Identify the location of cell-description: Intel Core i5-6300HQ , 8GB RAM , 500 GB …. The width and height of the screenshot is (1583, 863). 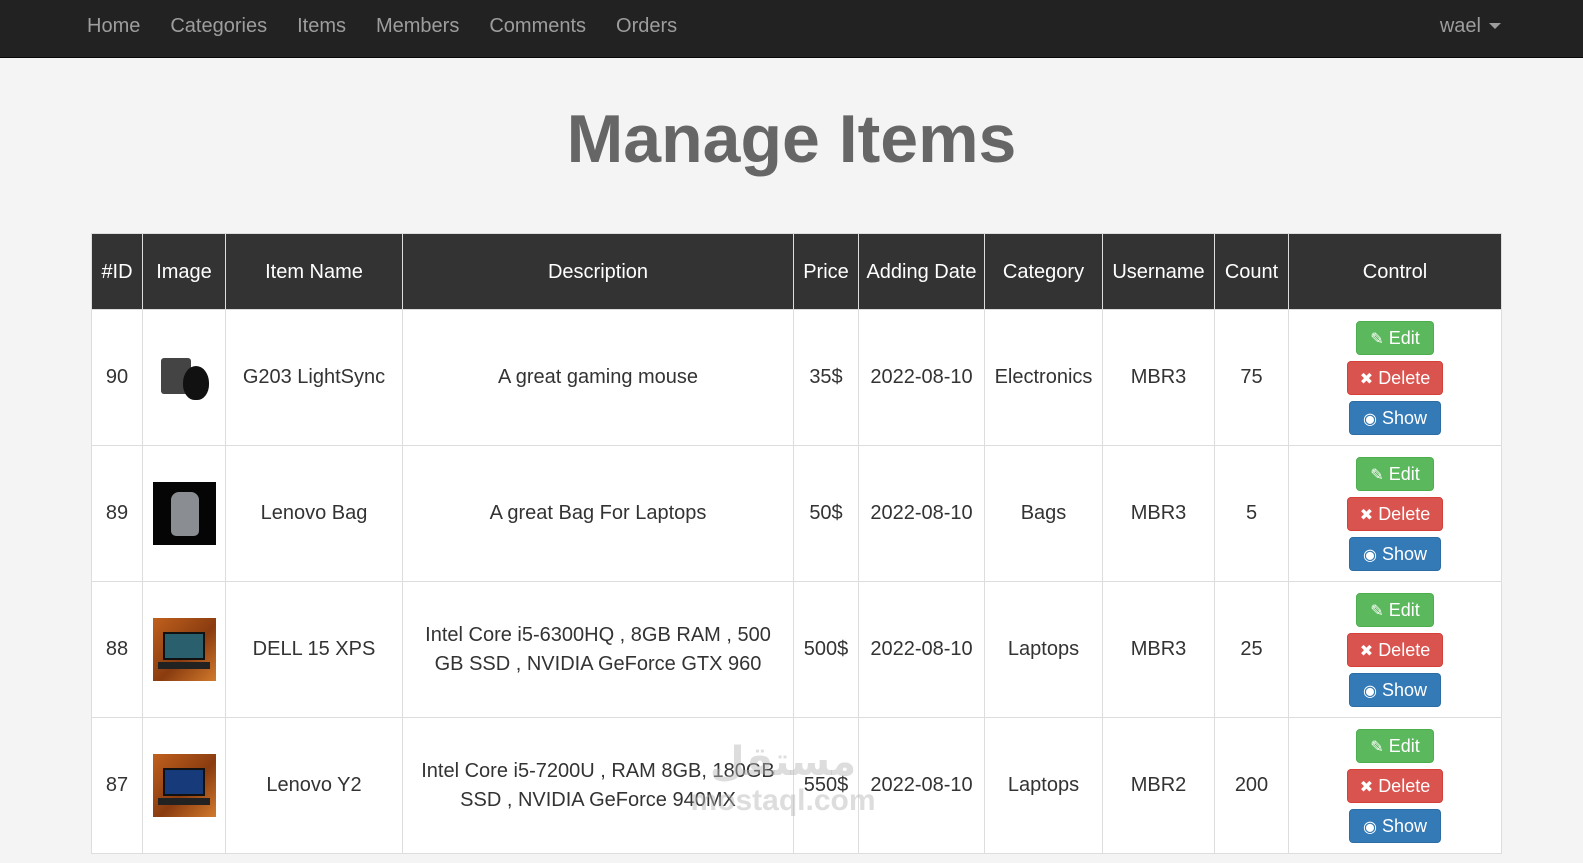
(598, 649).